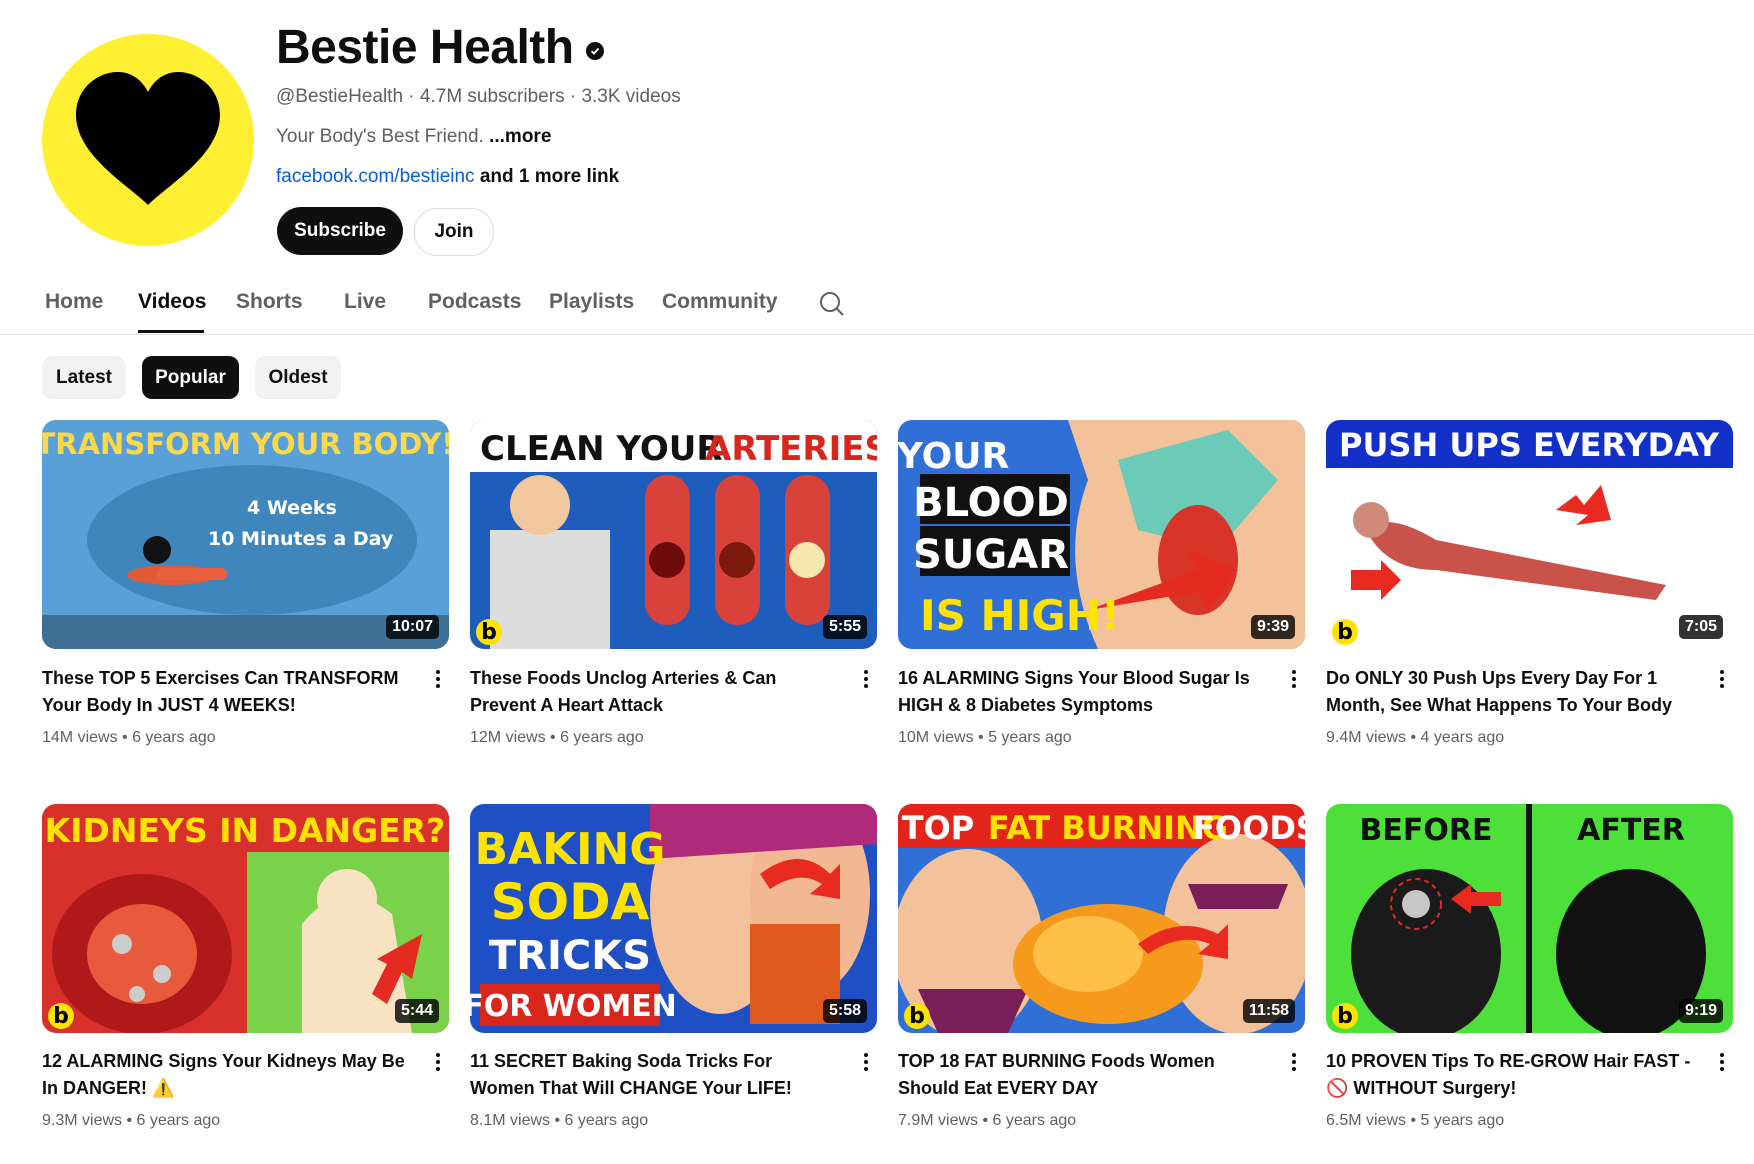  Describe the element at coordinates (570, 849) in the screenshot. I see `thumb-line-1: BAKING` at that location.